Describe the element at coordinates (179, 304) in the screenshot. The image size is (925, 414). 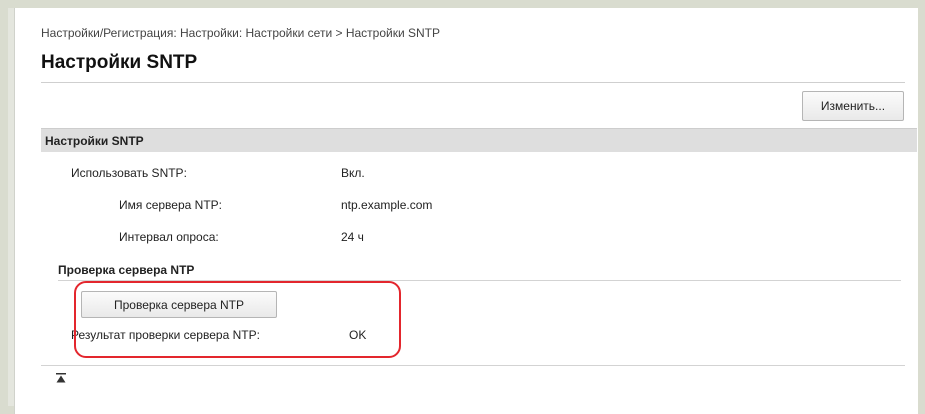
I see `ntp-check-button: Проверка сервера NTP` at that location.